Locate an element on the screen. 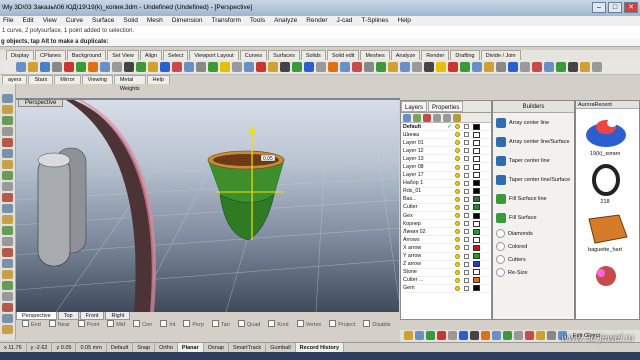 The image size is (640, 360). status-item: Record History is located at coordinates (320, 347).